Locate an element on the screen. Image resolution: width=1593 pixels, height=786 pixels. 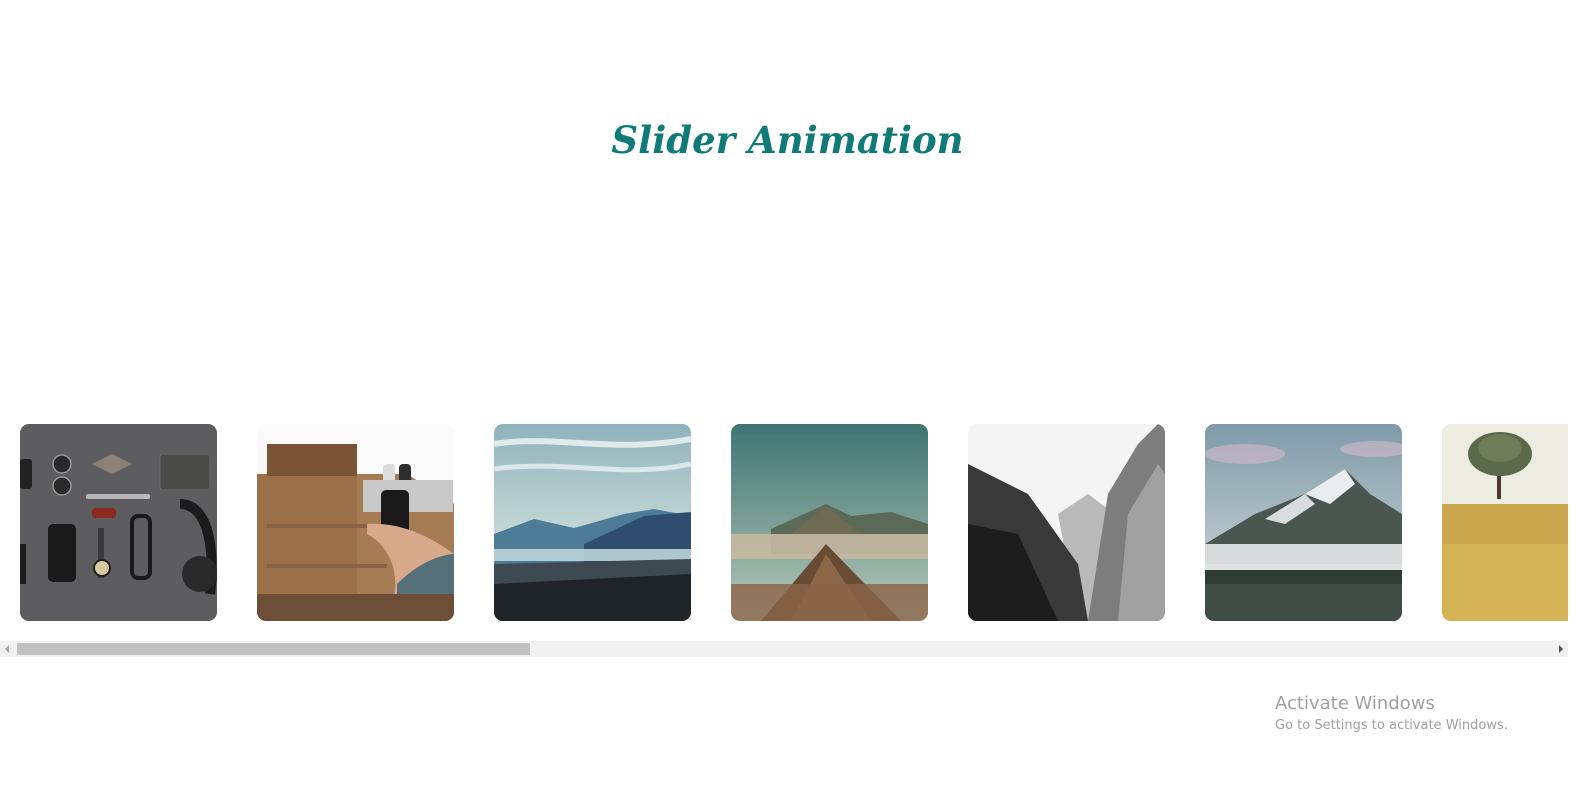
scroll-left-arrow-icon is located at coordinates (8, 649).